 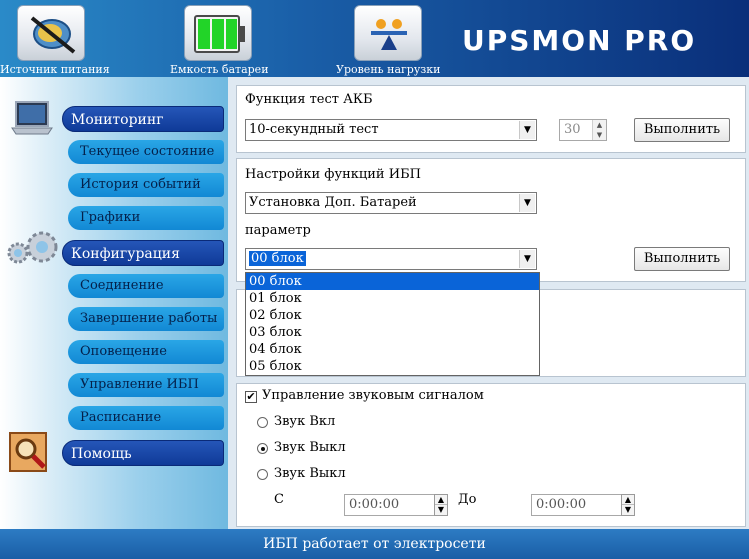 I want to click on from-time-value: 0:00:00, so click(x=374, y=504).